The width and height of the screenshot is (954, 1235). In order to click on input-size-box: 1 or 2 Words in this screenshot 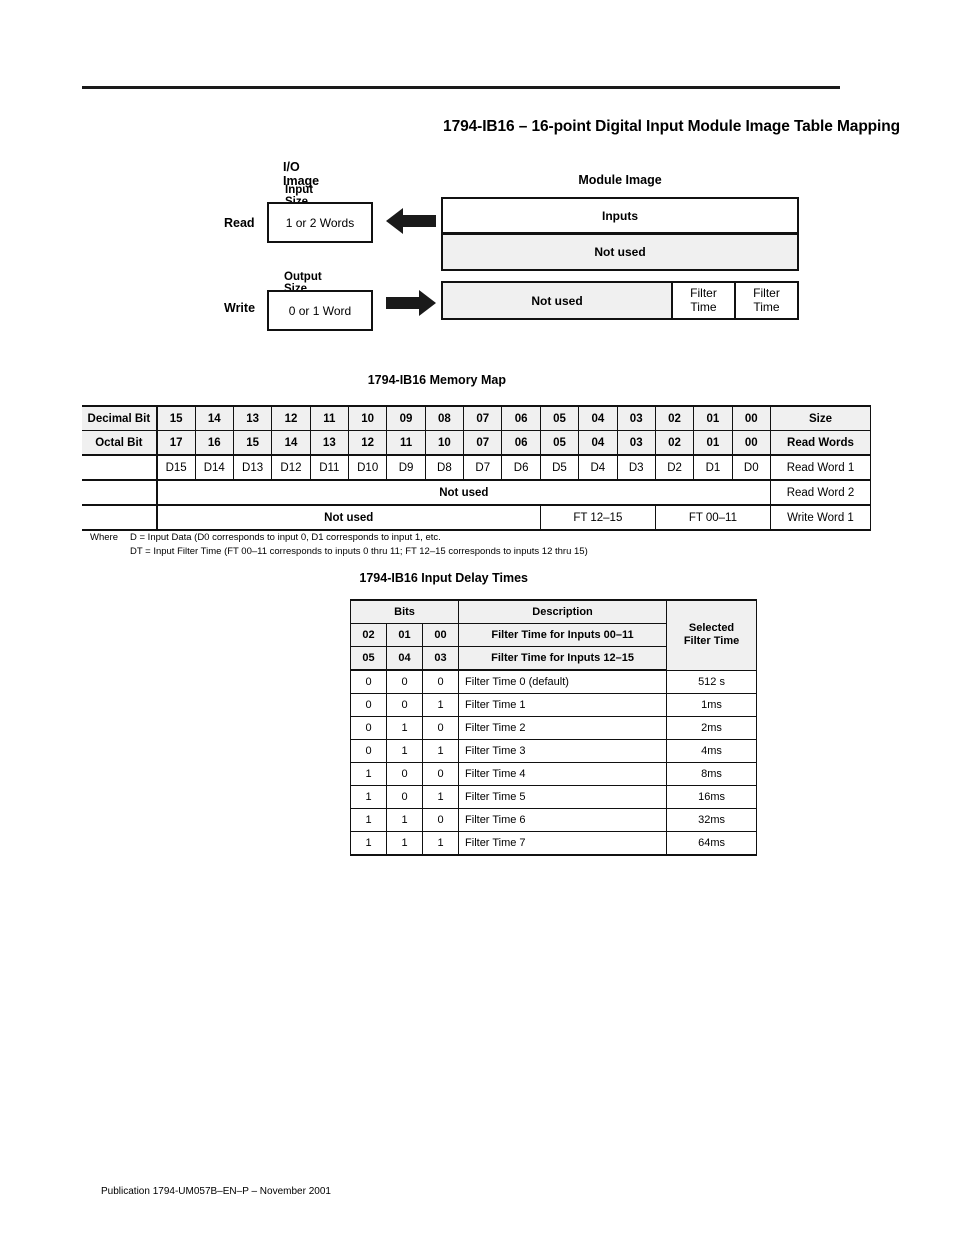, I will do `click(320, 222)`.